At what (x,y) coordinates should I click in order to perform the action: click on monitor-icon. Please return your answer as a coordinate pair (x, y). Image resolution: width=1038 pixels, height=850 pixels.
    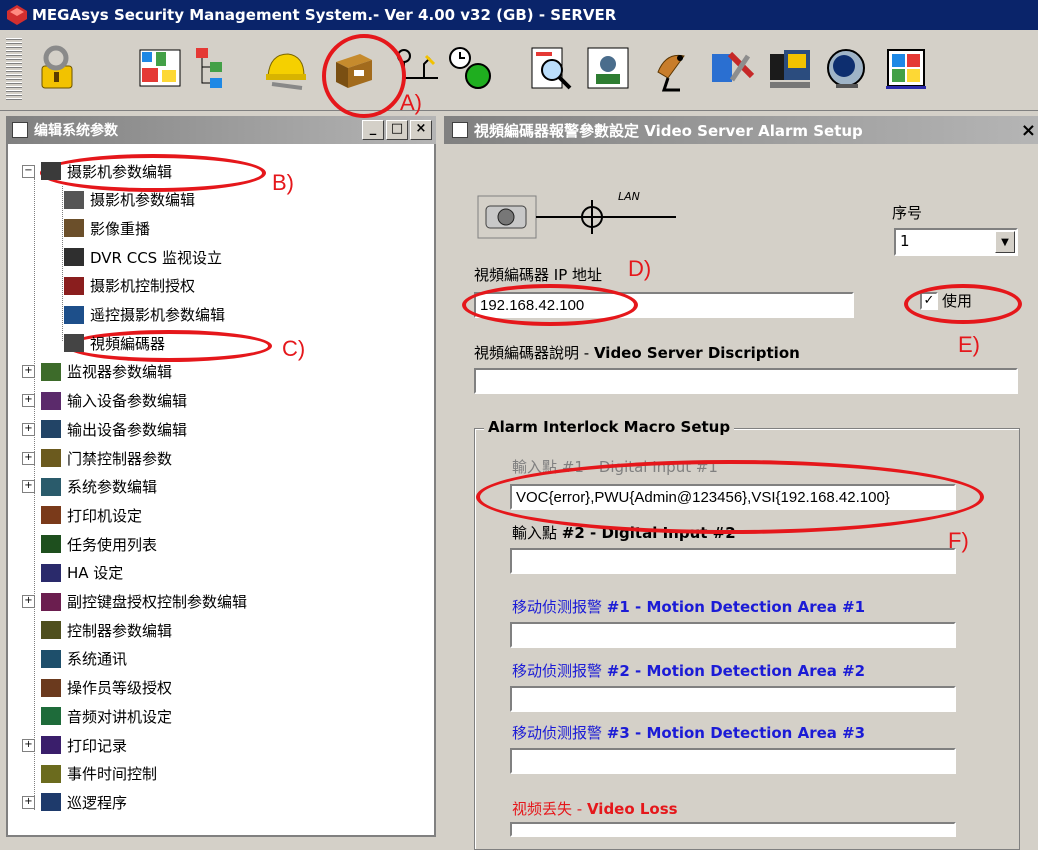
    Looking at the image, I should click on (846, 68).